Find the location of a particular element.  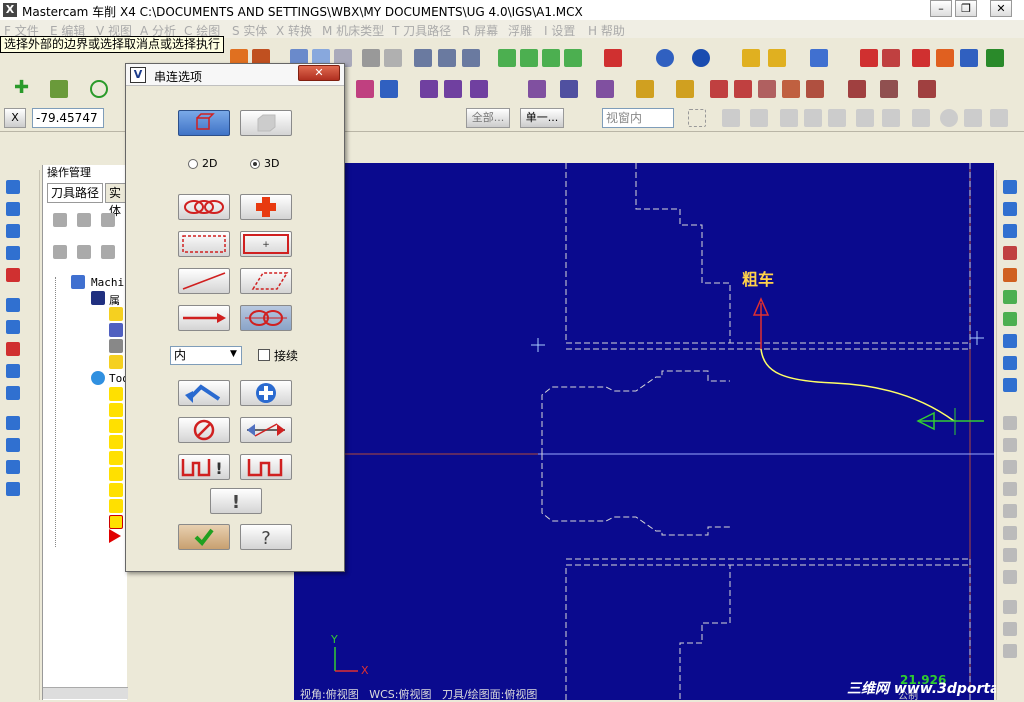

chain-button is located at coordinates (204, 207).